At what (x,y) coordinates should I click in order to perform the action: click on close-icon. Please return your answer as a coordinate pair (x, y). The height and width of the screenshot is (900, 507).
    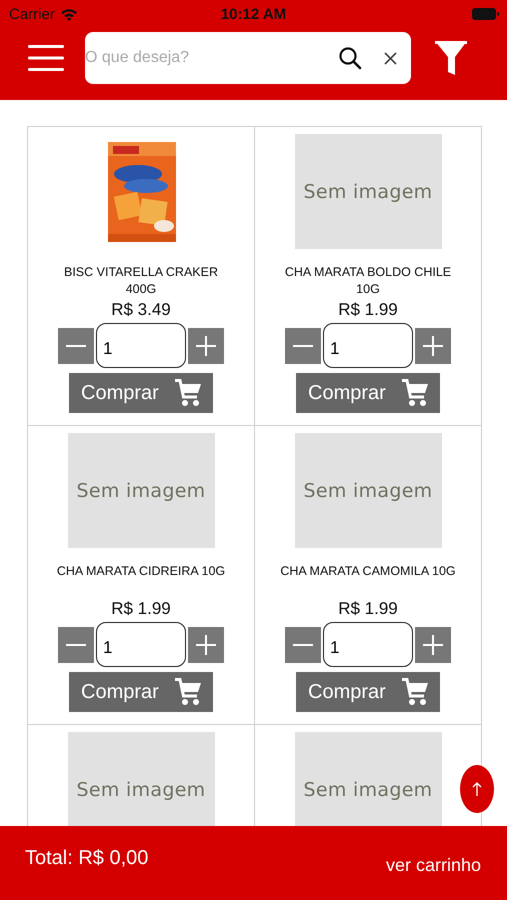
    Looking at the image, I should click on (390, 58).